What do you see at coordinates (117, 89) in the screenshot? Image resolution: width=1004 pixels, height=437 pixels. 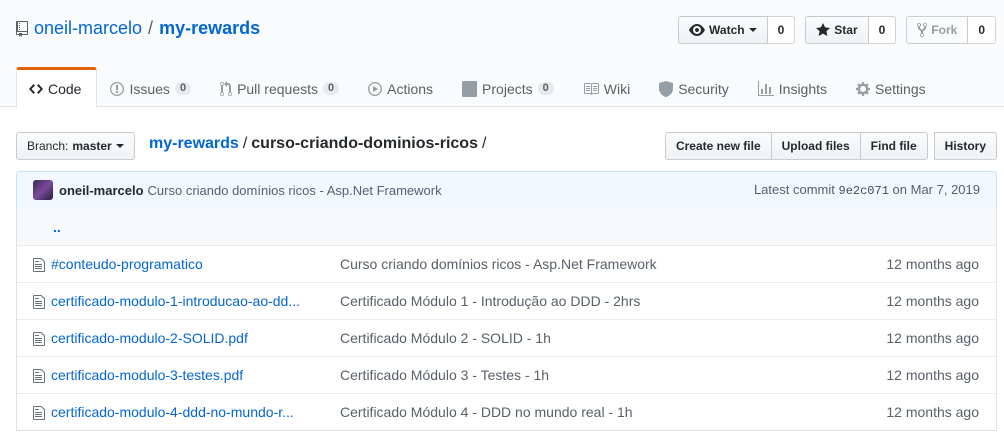 I see `issue-icon` at bounding box center [117, 89].